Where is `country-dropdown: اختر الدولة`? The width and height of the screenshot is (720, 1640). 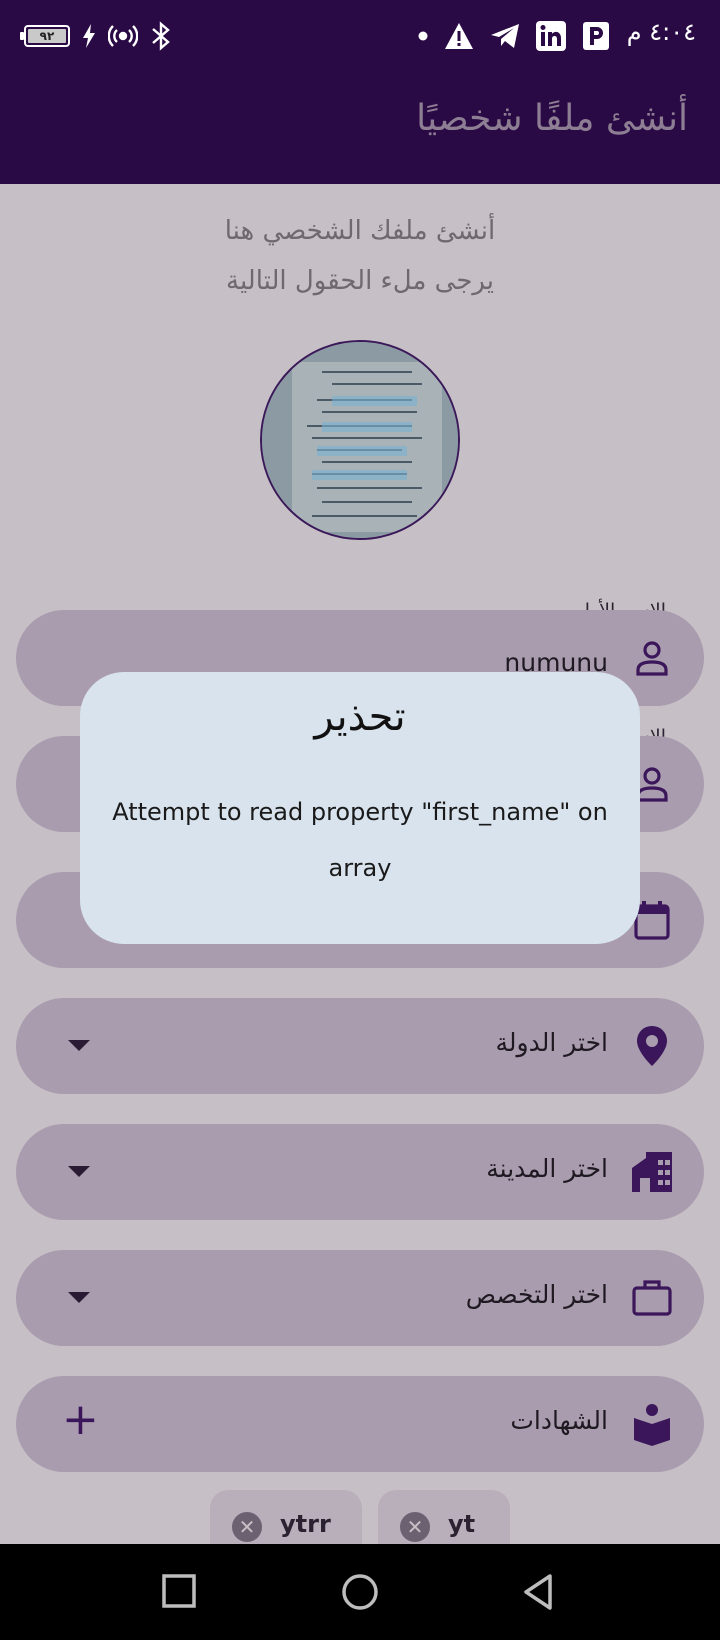 country-dropdown: اختر الدولة is located at coordinates (360, 1046).